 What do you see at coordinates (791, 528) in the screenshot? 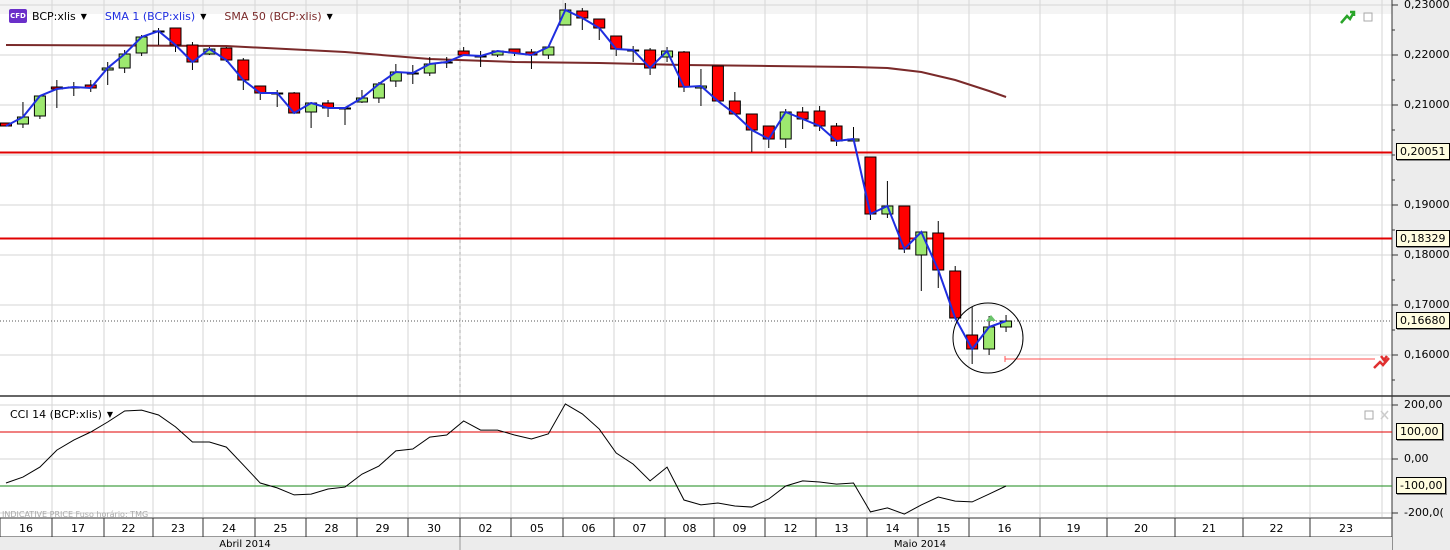
I see `date-label: 12` at bounding box center [791, 528].